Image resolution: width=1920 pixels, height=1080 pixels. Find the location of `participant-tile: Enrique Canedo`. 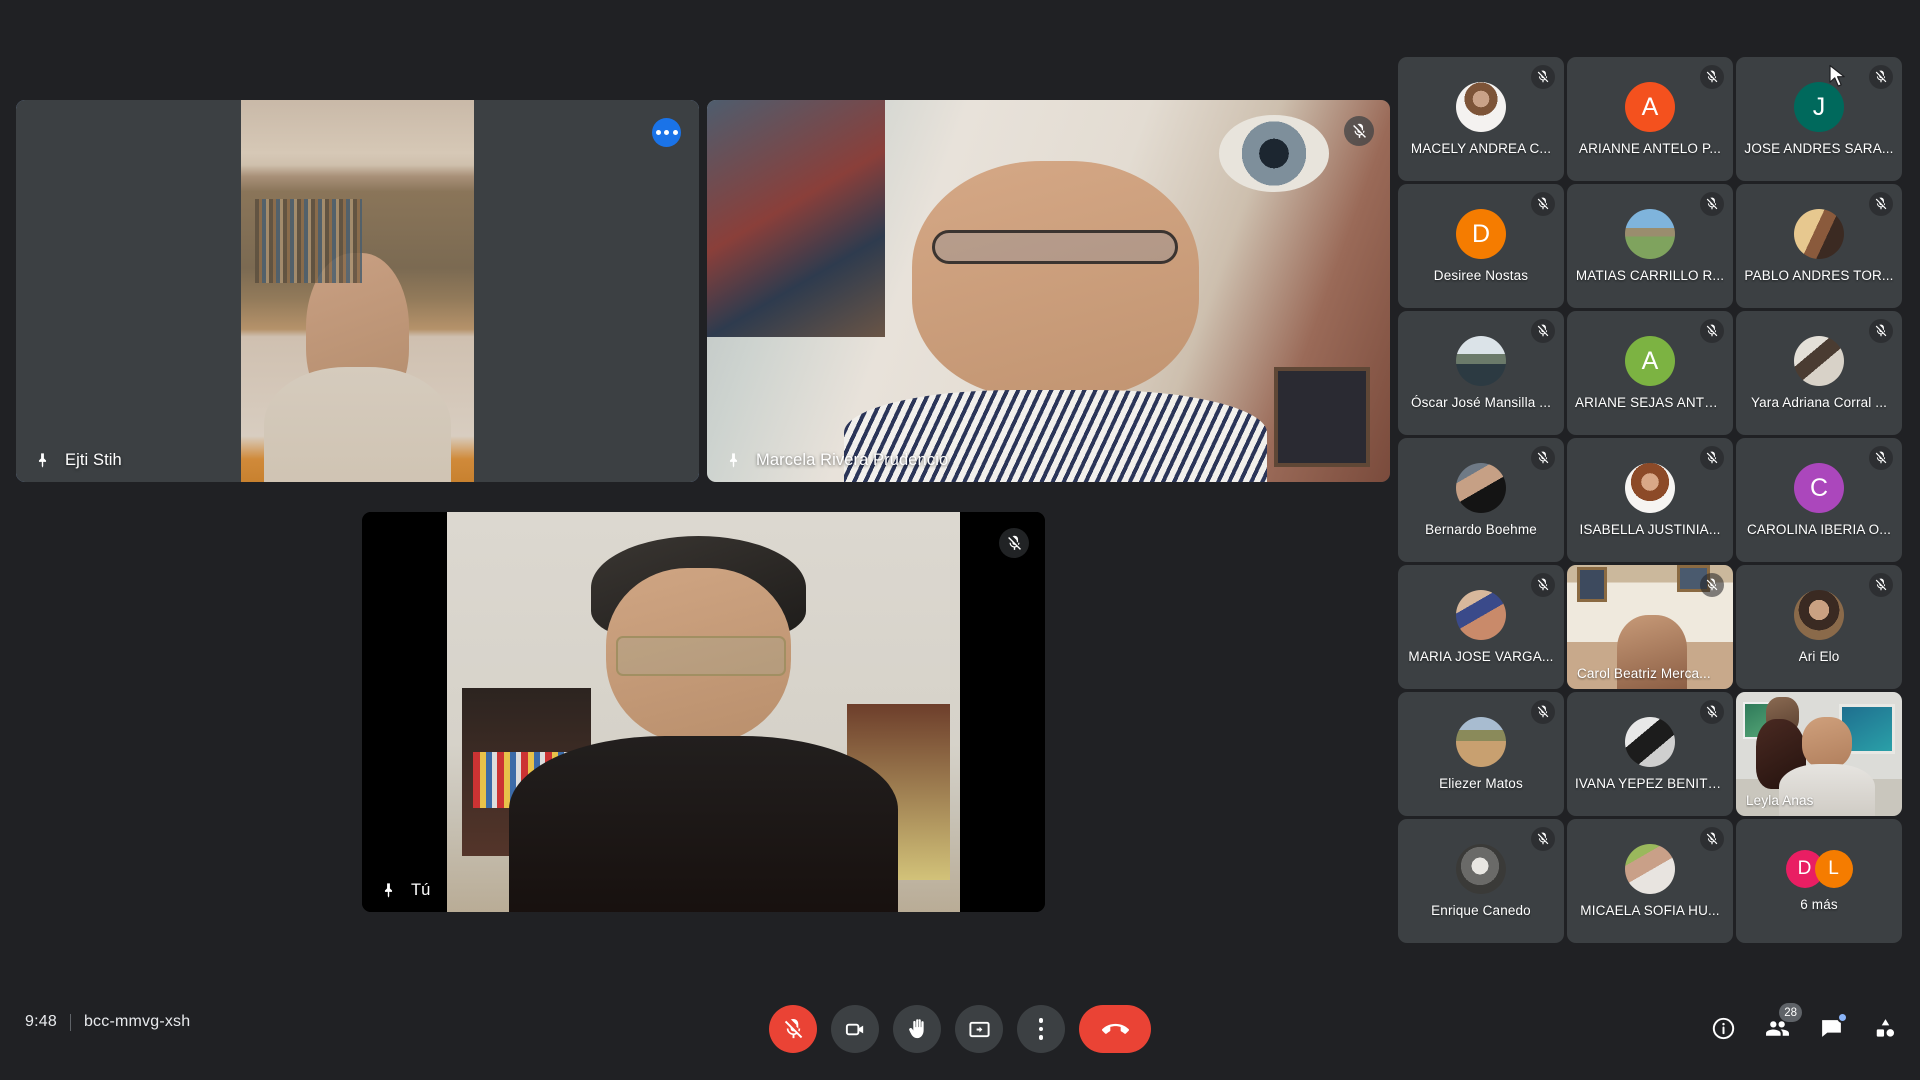

participant-tile: Enrique Canedo is located at coordinates (1481, 881).